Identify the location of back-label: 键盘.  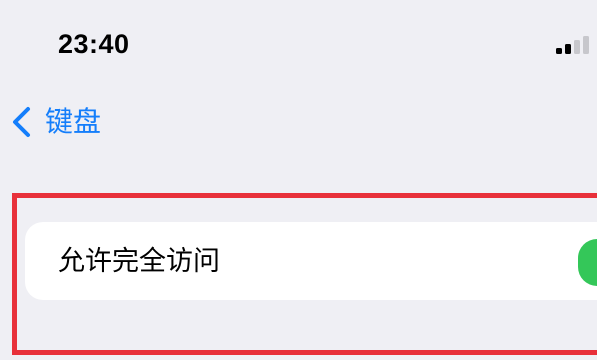
(73, 121).